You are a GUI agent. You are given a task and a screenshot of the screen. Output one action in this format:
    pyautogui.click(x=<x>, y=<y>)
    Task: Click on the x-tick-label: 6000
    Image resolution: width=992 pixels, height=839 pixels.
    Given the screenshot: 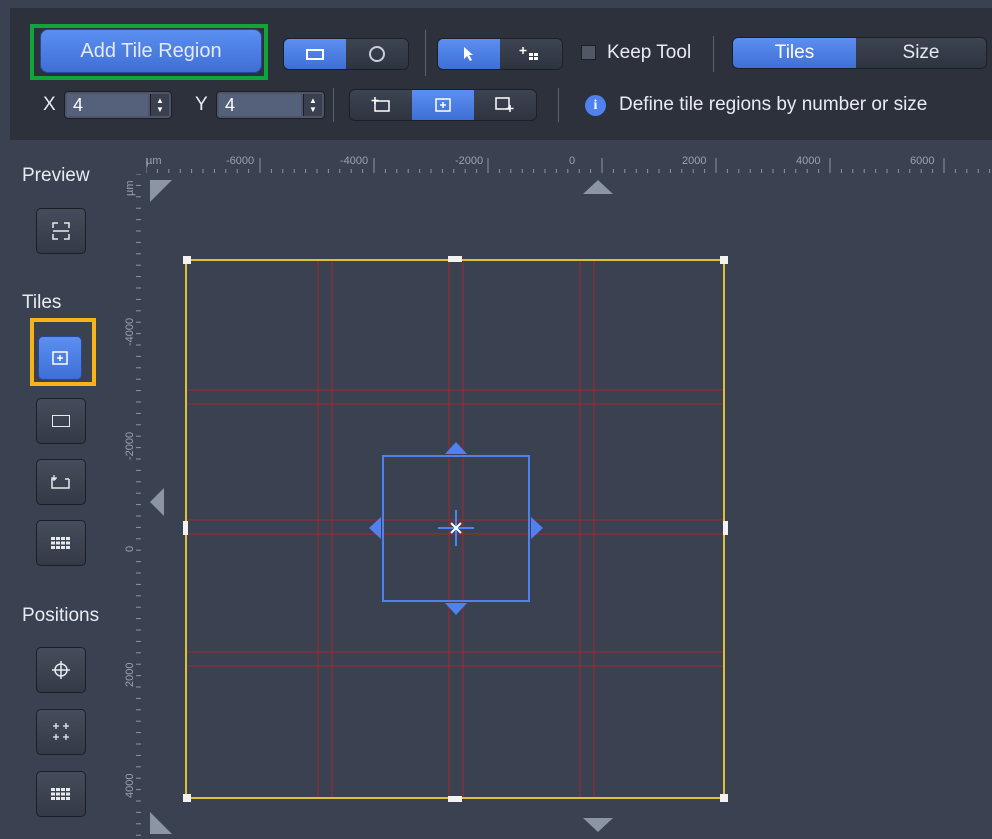 What is the action you would take?
    pyautogui.click(x=922, y=161)
    